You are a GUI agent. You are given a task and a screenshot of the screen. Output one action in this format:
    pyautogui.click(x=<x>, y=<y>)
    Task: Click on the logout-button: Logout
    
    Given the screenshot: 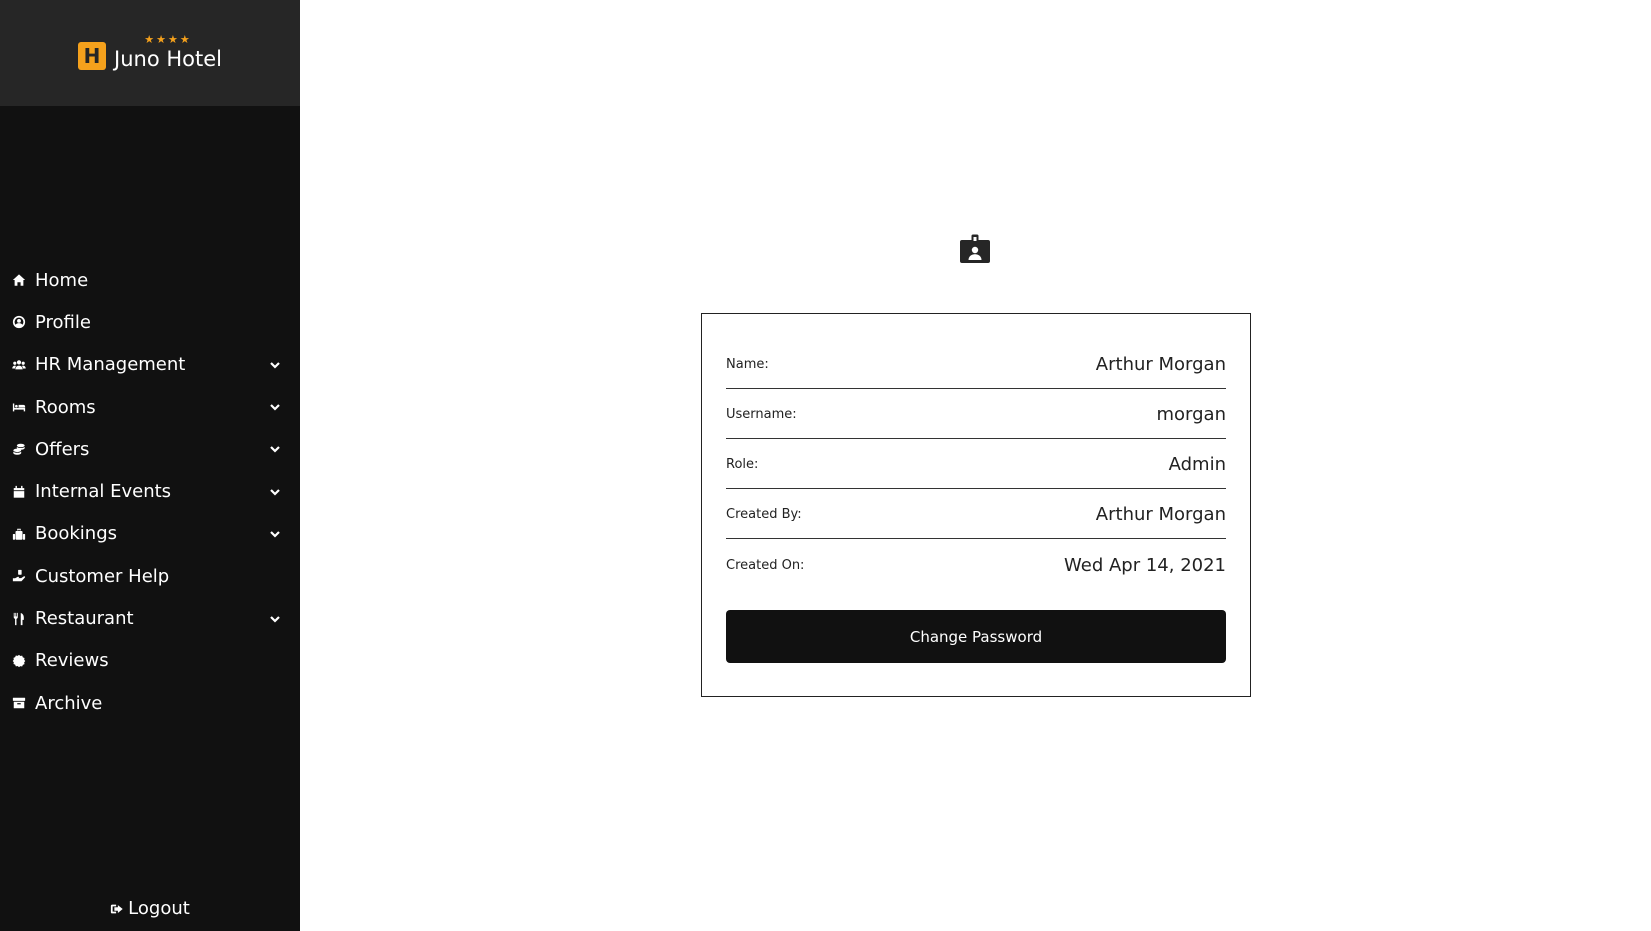 What is the action you would take?
    pyautogui.click(x=150, y=908)
    